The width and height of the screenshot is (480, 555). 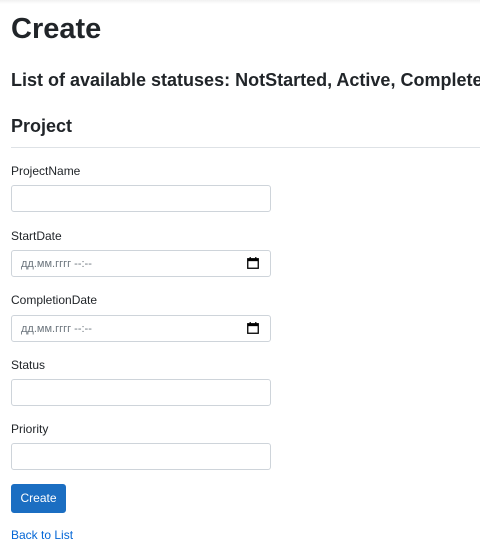 I want to click on back-to-list-link: Back to List, so click(x=42, y=535).